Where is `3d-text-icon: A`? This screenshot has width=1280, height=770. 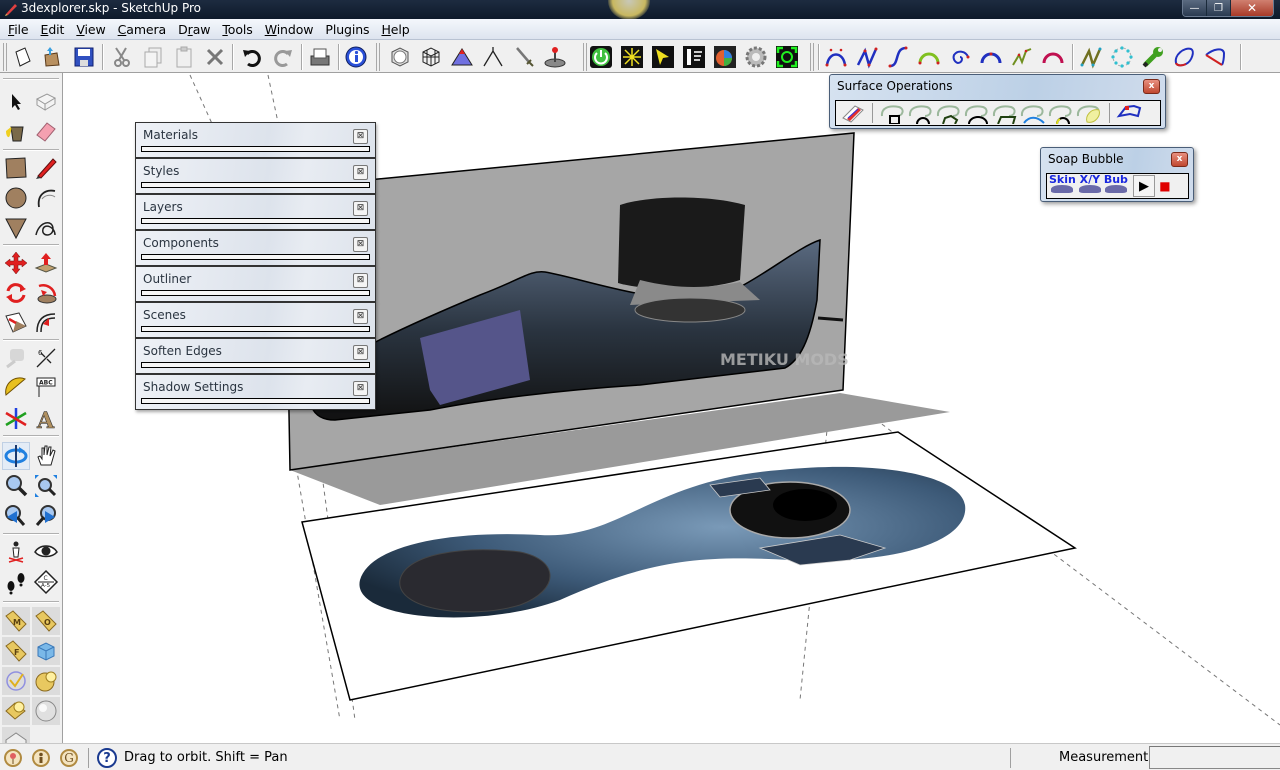
3d-text-icon: A is located at coordinates (46, 418).